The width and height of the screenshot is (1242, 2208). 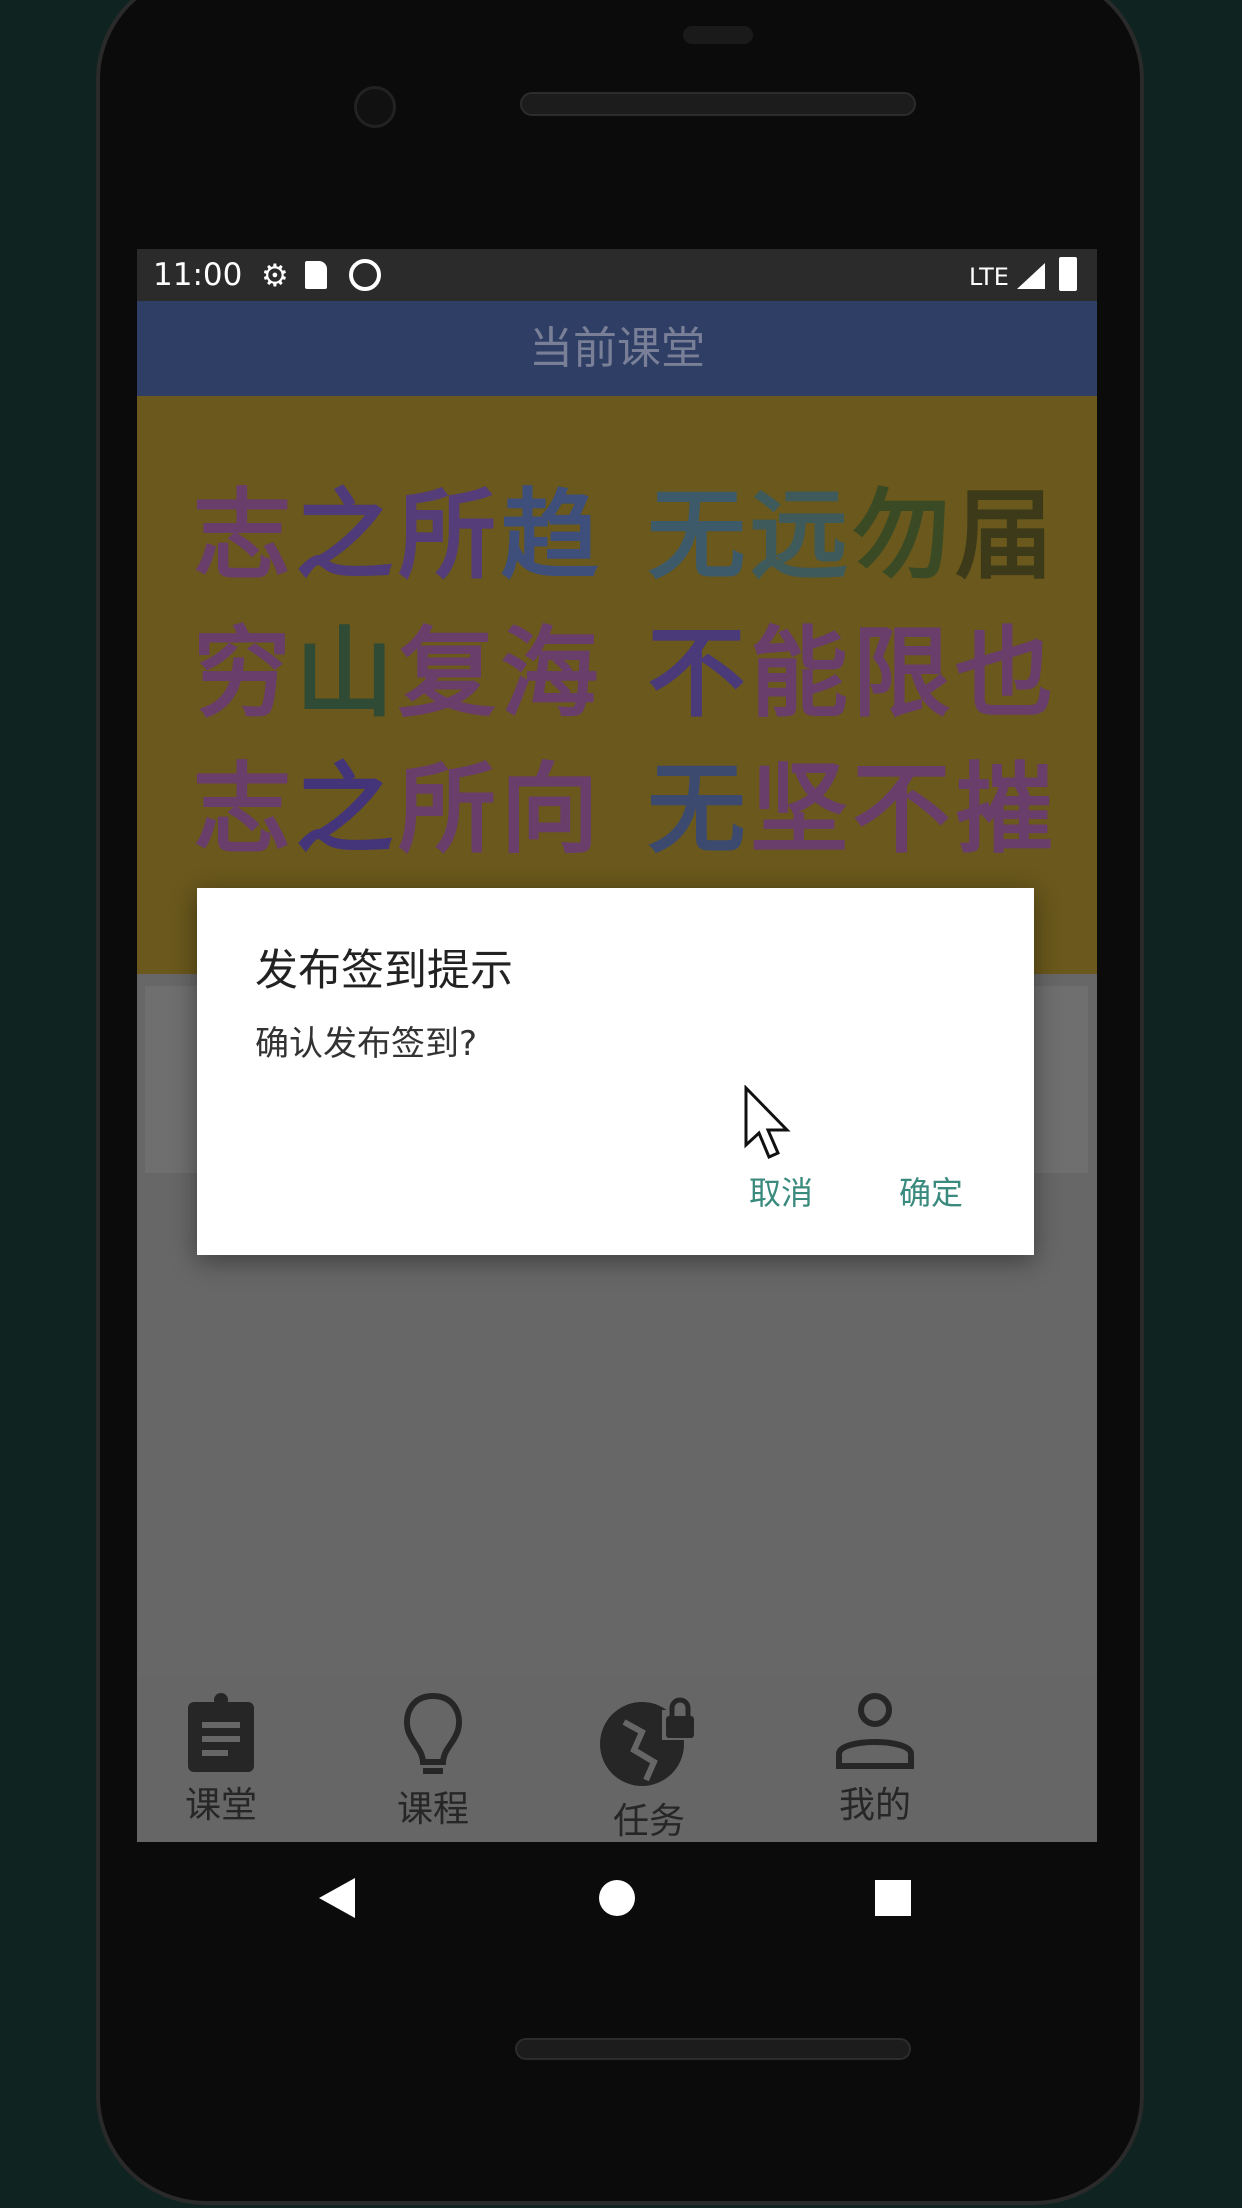 I want to click on motto-char: 复, so click(x=447, y=674).